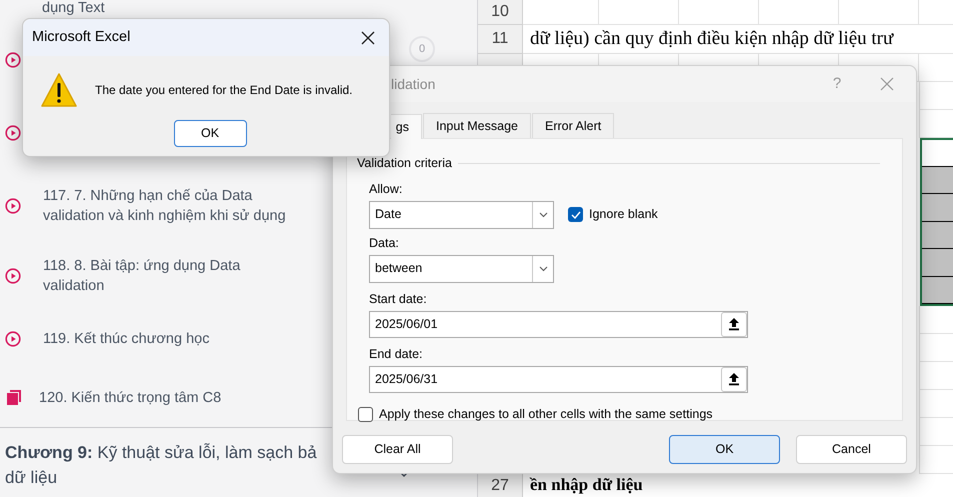  Describe the element at coordinates (422, 49) in the screenshot. I see `progress-ring: 0` at that location.